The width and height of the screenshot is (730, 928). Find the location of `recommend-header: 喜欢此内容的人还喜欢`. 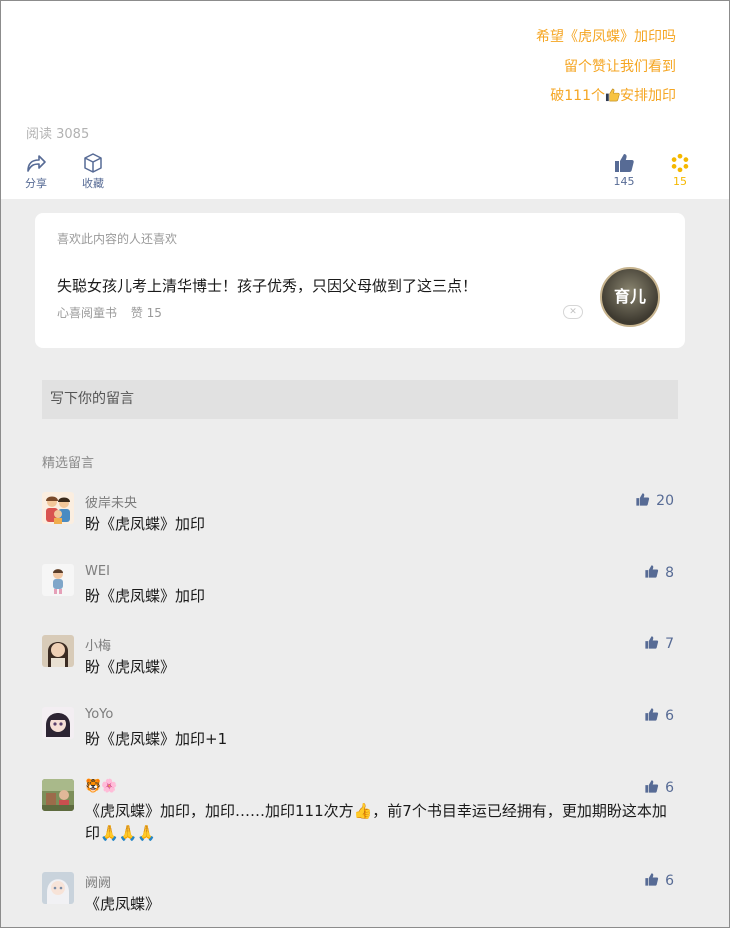

recommend-header: 喜欢此内容的人还喜欢 is located at coordinates (117, 239).